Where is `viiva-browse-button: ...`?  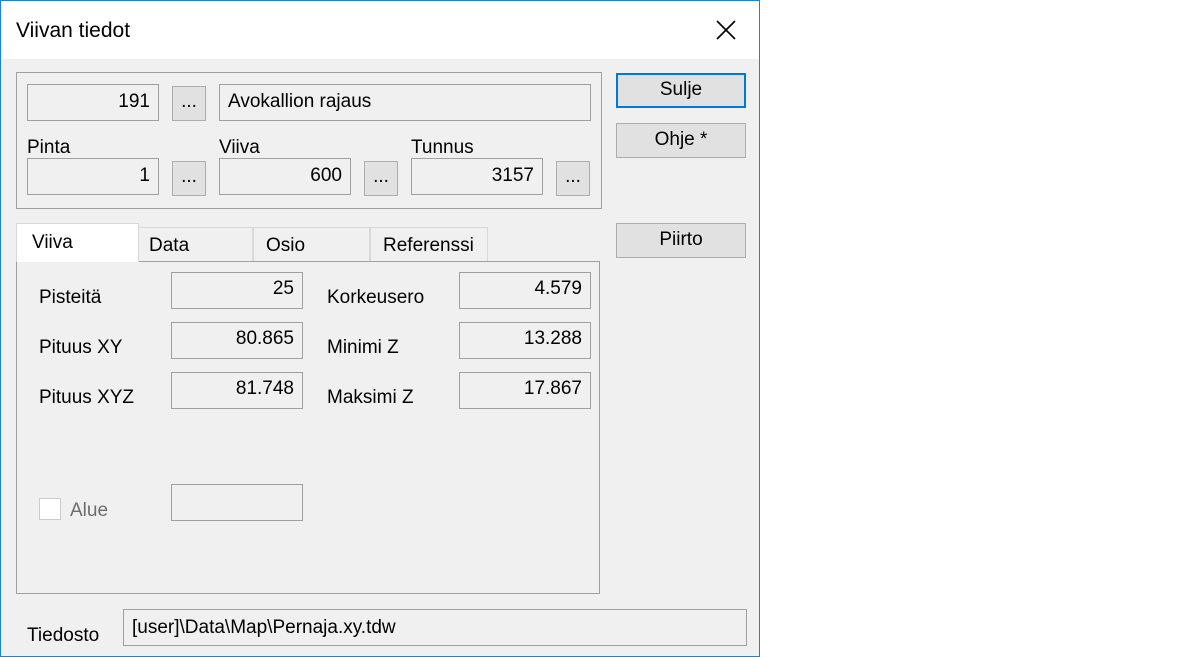
viiva-browse-button: ... is located at coordinates (381, 178).